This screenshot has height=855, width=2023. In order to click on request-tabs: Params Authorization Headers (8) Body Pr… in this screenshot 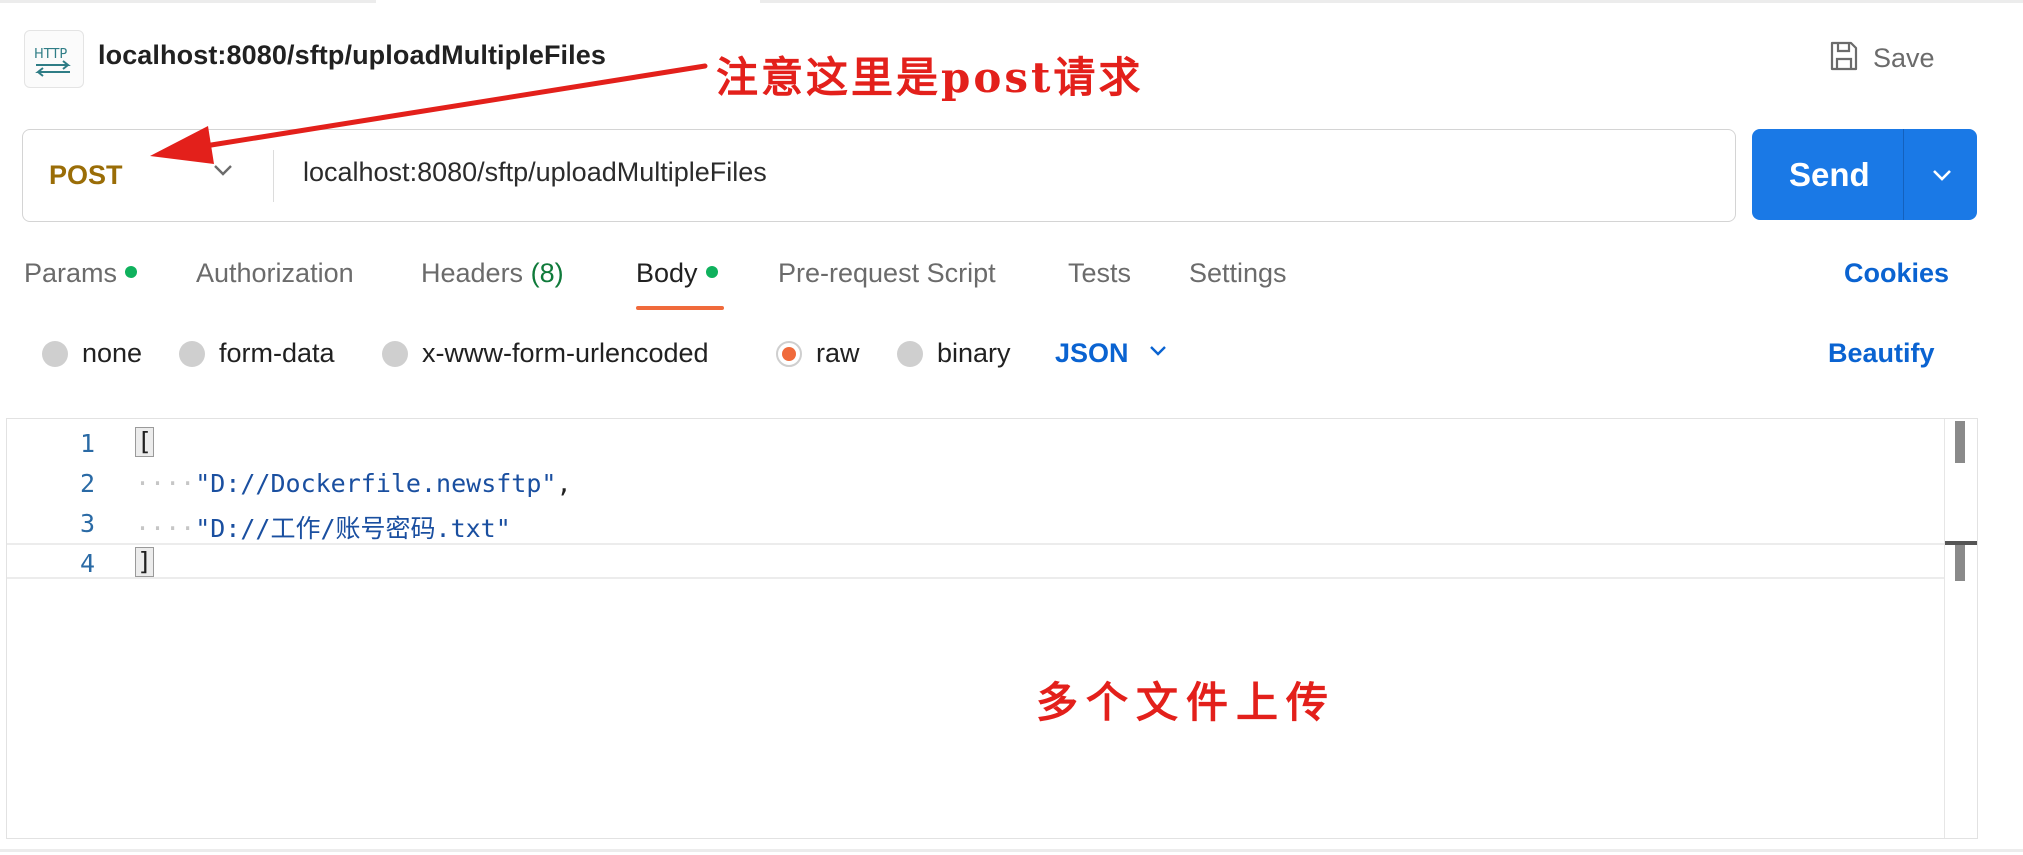, I will do `click(1011, 283)`.